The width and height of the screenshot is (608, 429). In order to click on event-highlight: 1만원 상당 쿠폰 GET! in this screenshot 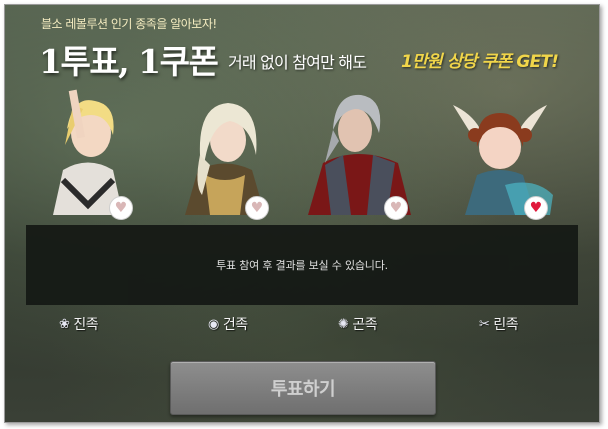, I will do `click(480, 62)`.